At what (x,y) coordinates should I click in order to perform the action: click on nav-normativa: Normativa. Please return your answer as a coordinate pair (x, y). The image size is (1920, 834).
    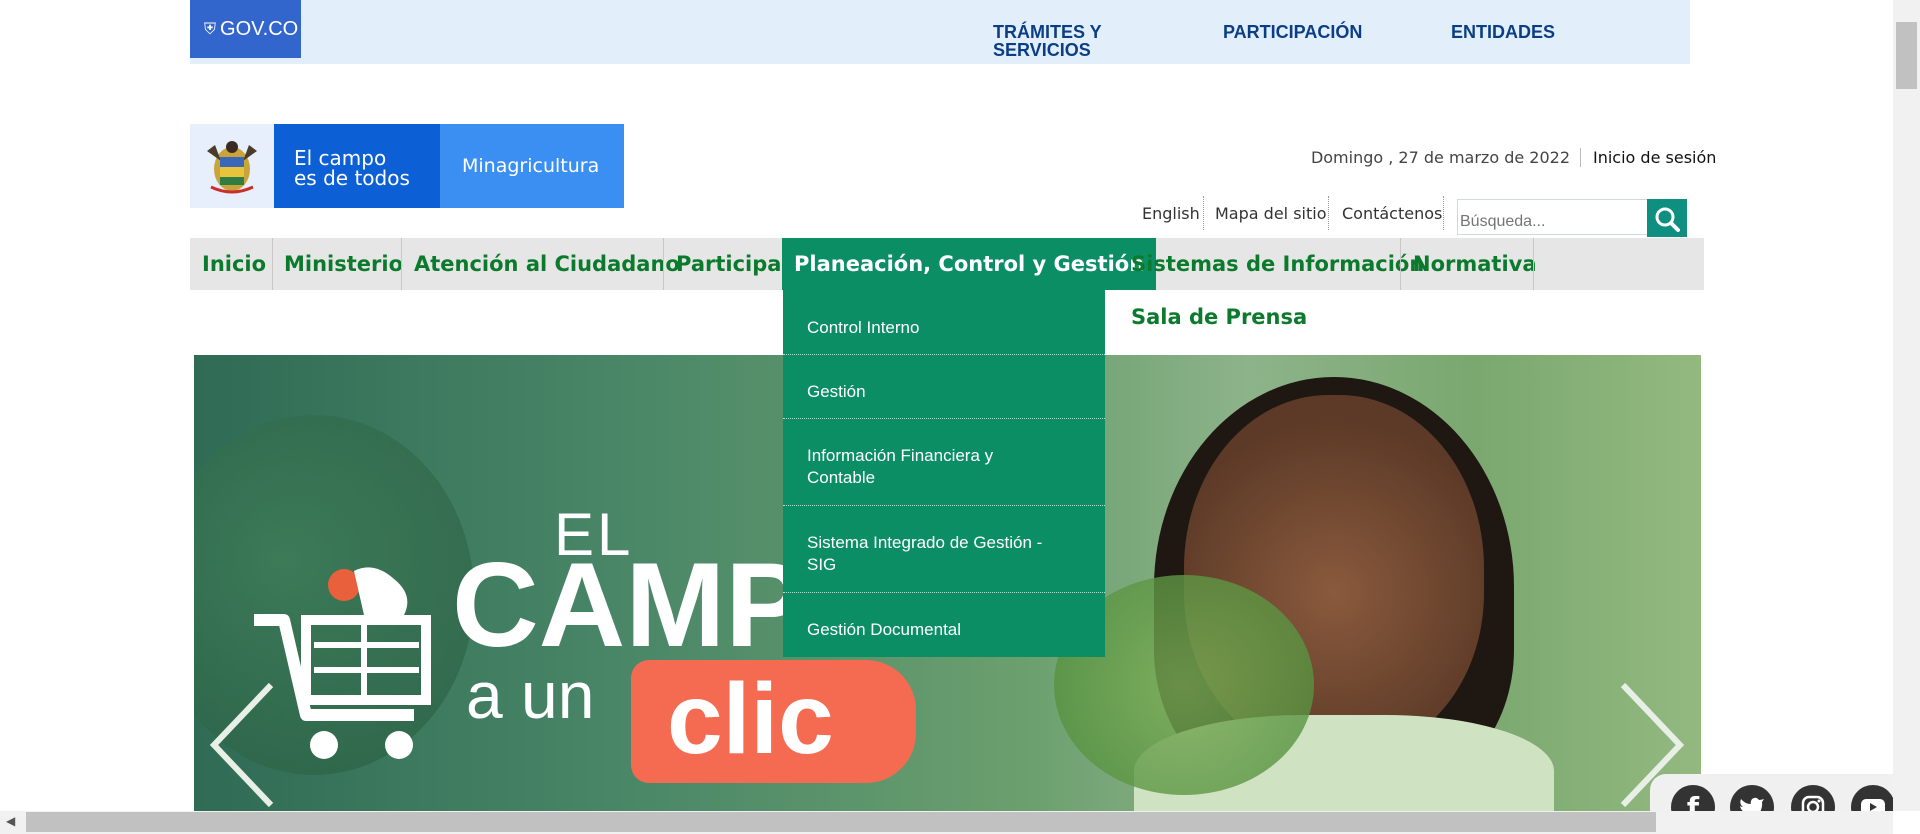
    Looking at the image, I should click on (1475, 264).